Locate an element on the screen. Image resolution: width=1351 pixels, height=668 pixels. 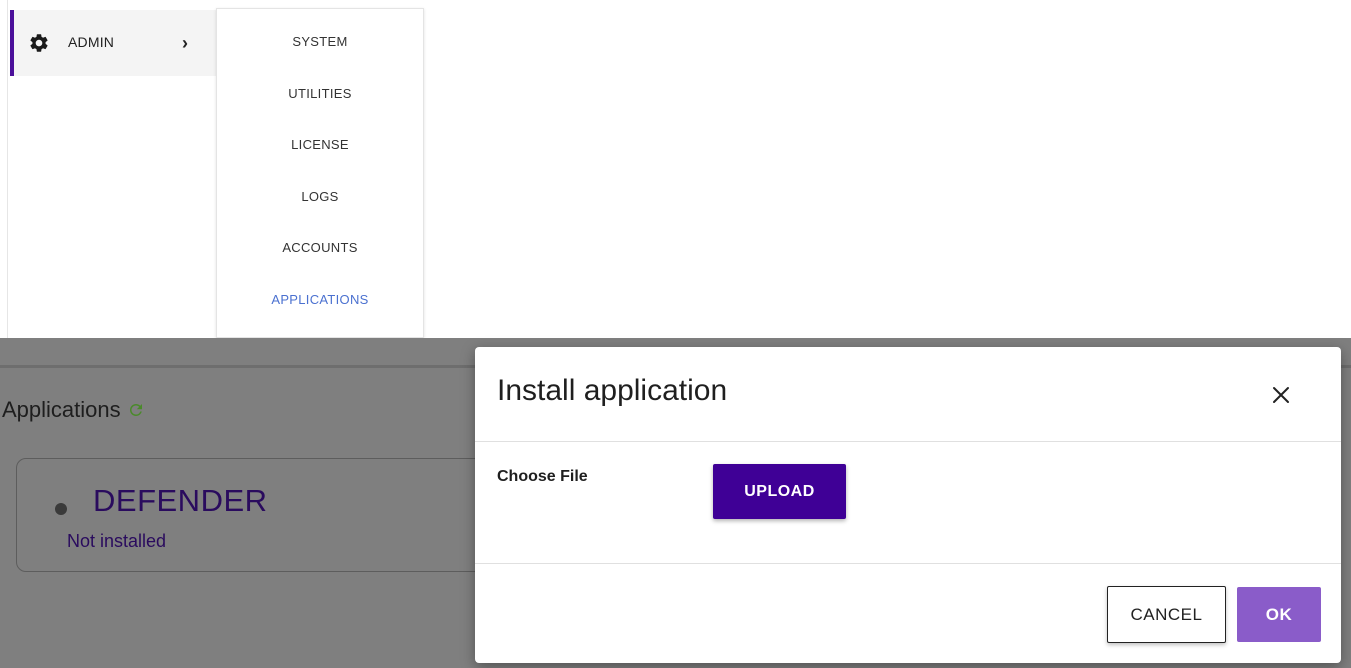
page-title: Applications is located at coordinates (73, 410).